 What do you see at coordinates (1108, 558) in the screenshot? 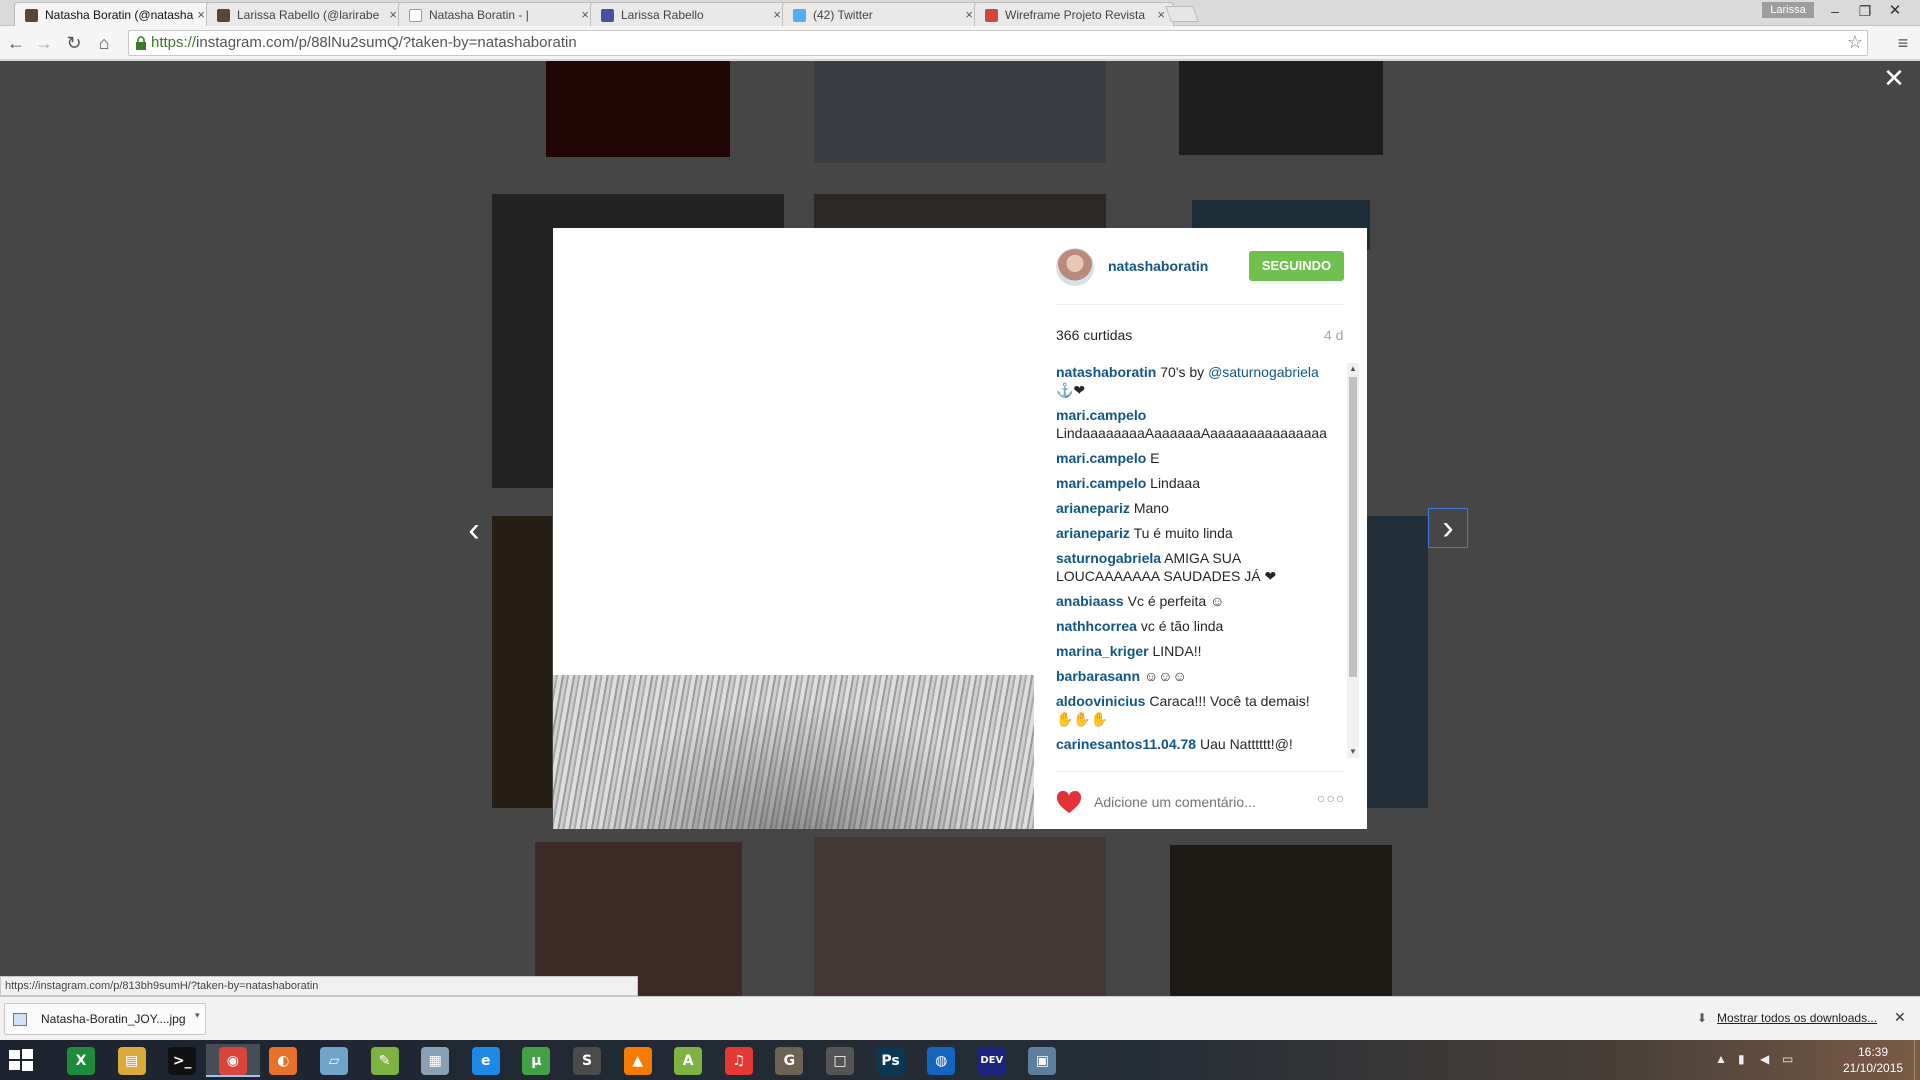
I see `comment-username: saturnogabriela` at bounding box center [1108, 558].